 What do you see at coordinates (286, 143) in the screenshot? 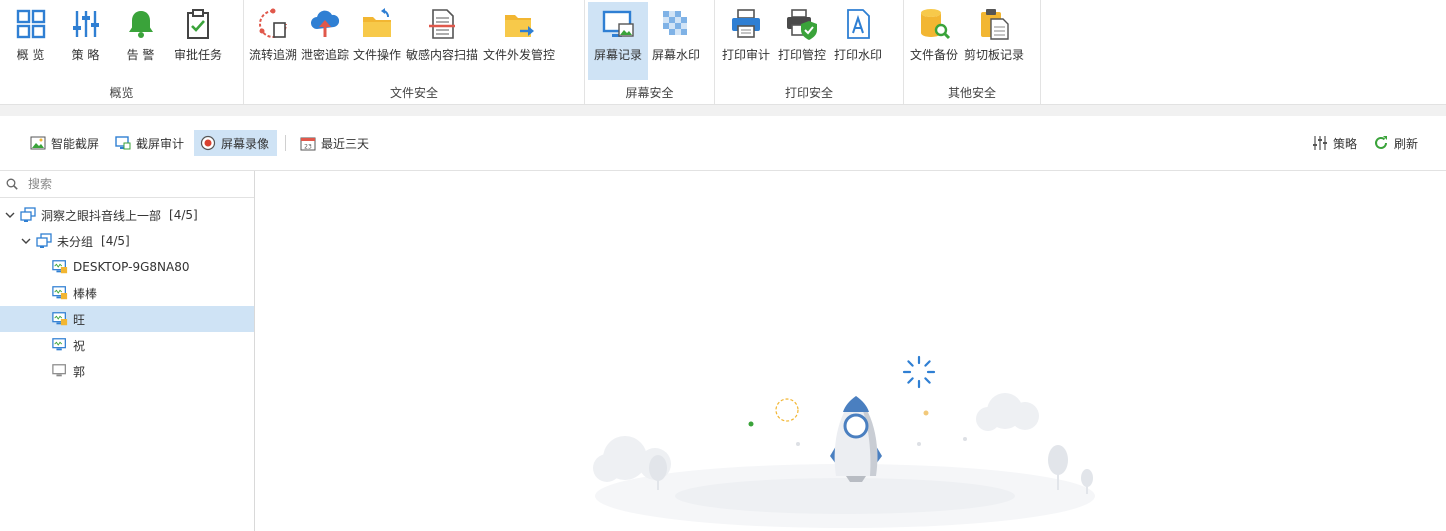
I see `toolbar-divider` at bounding box center [286, 143].